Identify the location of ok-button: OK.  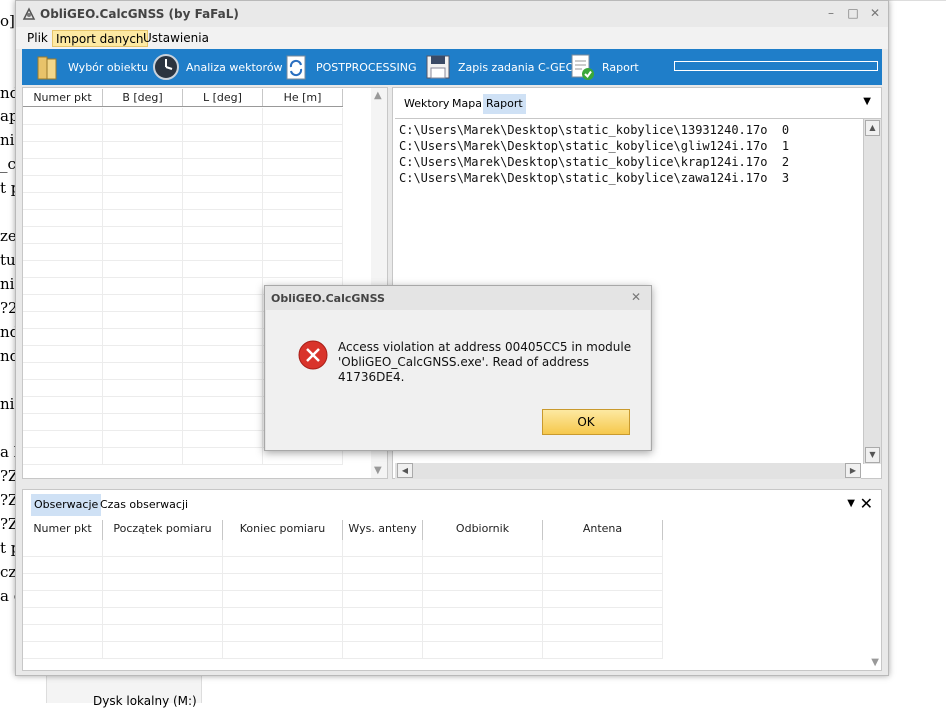
(586, 422).